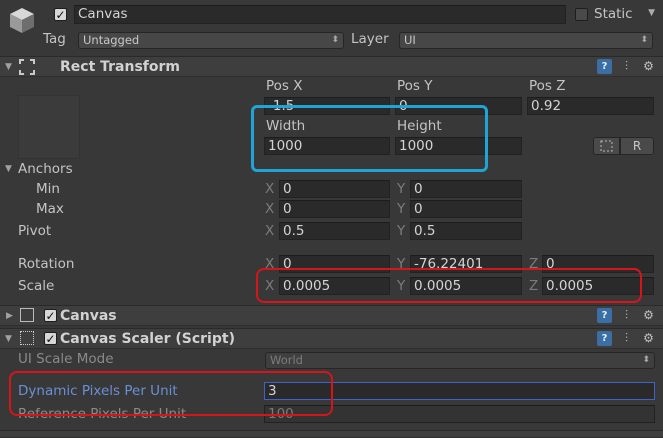  I want to click on object-name-field: Canvas, so click(320, 14).